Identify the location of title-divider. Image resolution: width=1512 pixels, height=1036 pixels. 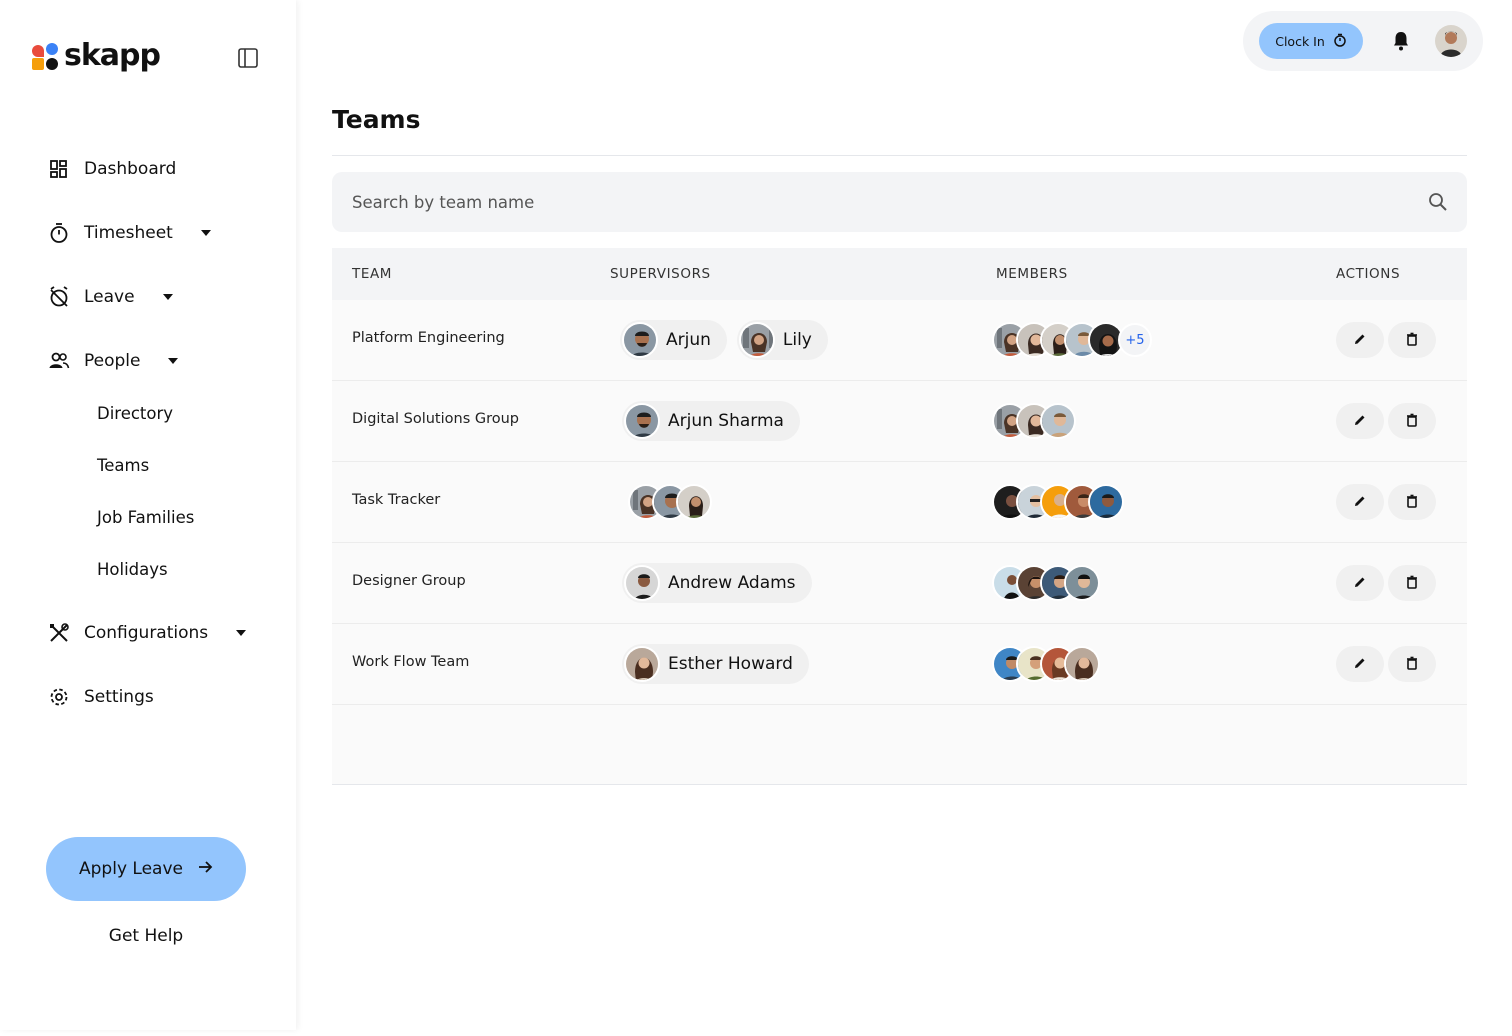
(899, 155).